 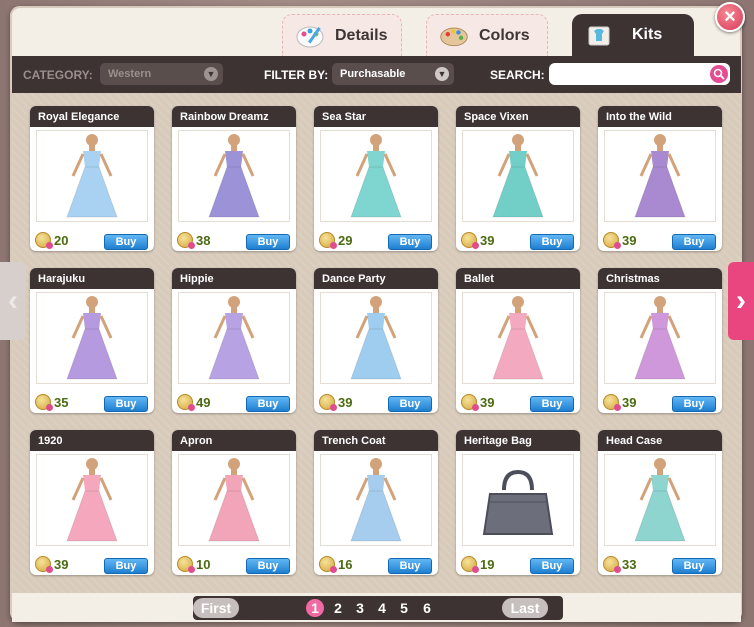 I want to click on tab-kits-label: Kits, so click(x=647, y=34).